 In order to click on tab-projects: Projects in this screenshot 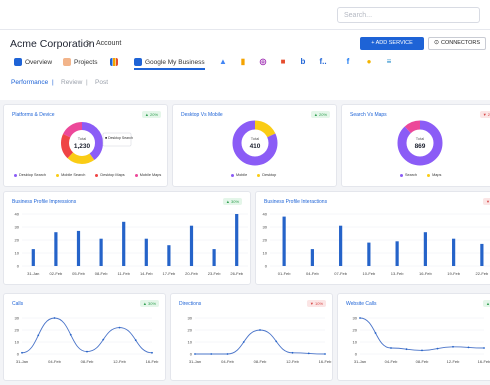, I will do `click(80, 63)`.